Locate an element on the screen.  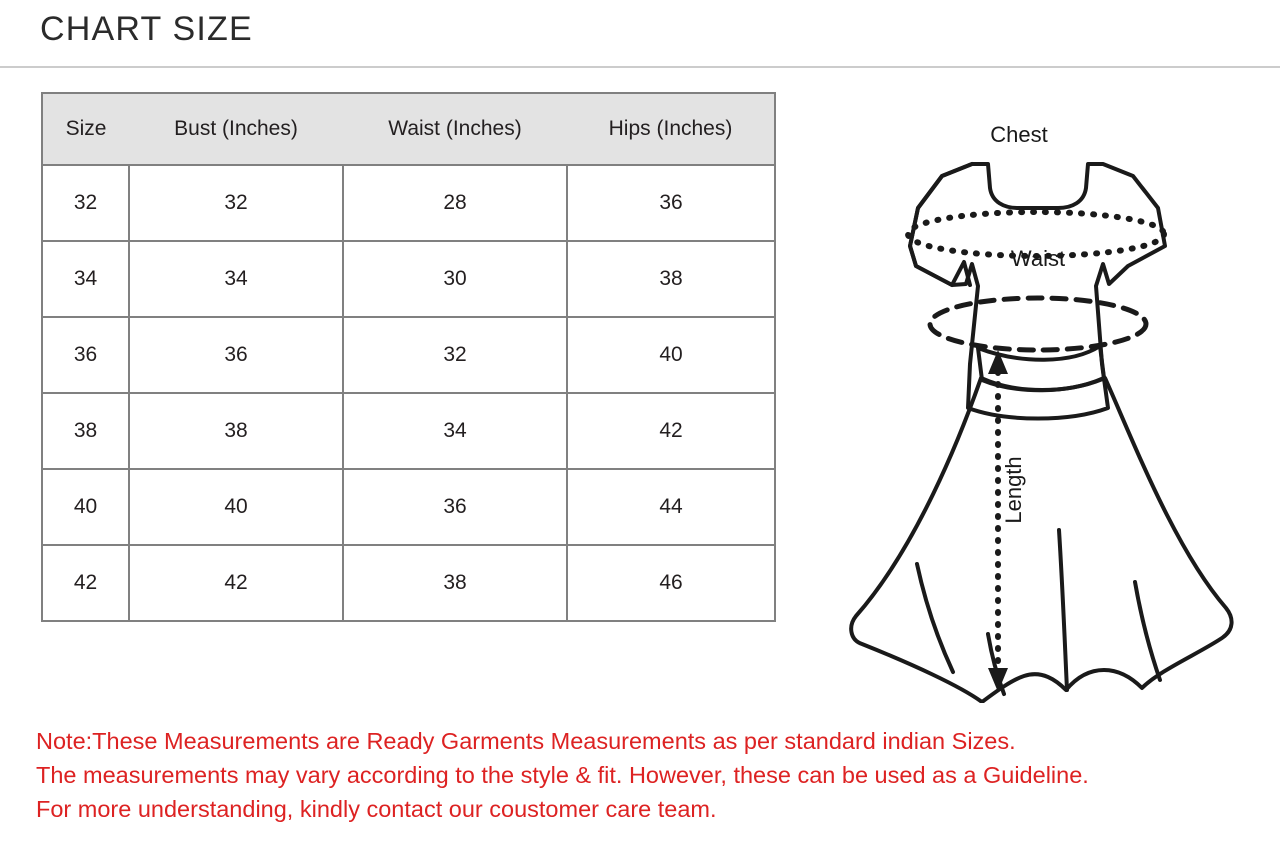
cell-waist: 28 is located at coordinates (455, 203).